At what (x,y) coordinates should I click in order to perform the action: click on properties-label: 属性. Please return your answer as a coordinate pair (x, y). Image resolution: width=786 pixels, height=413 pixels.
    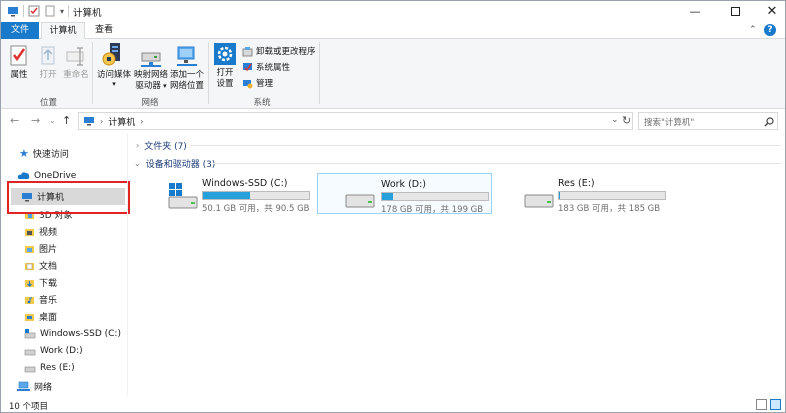
    Looking at the image, I should click on (19, 75).